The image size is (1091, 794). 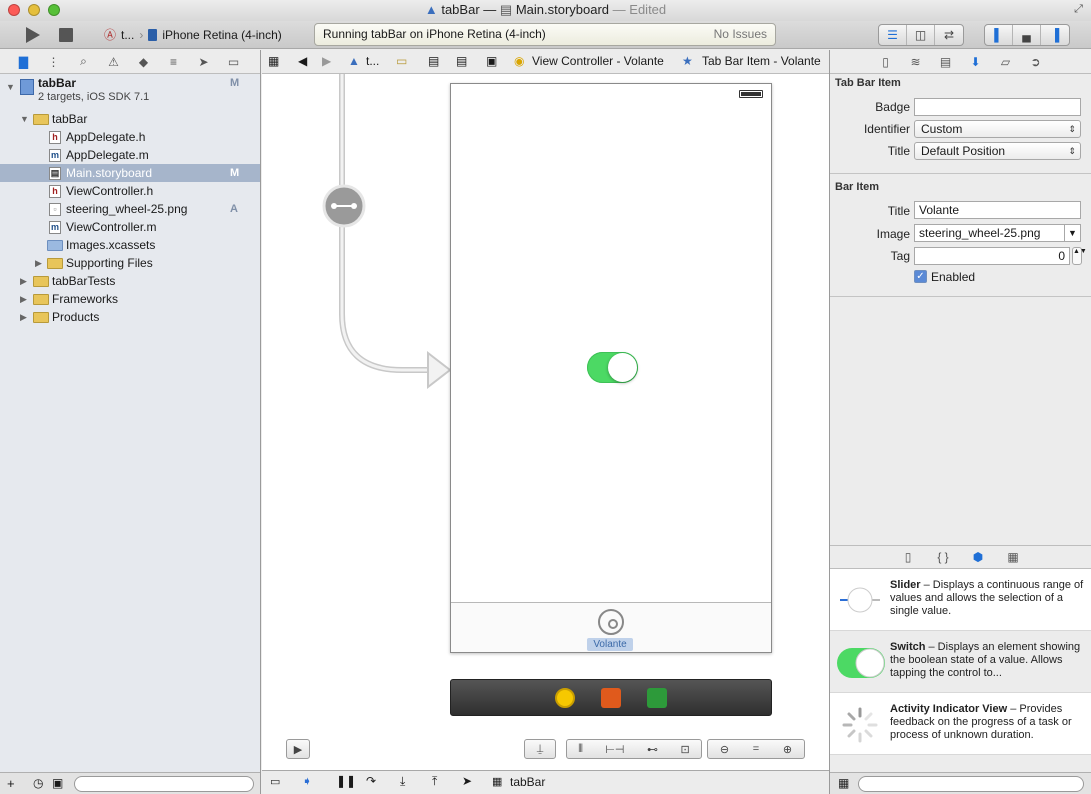 What do you see at coordinates (1079, 256) in the screenshot?
I see `tag-stepper: ▲▼` at bounding box center [1079, 256].